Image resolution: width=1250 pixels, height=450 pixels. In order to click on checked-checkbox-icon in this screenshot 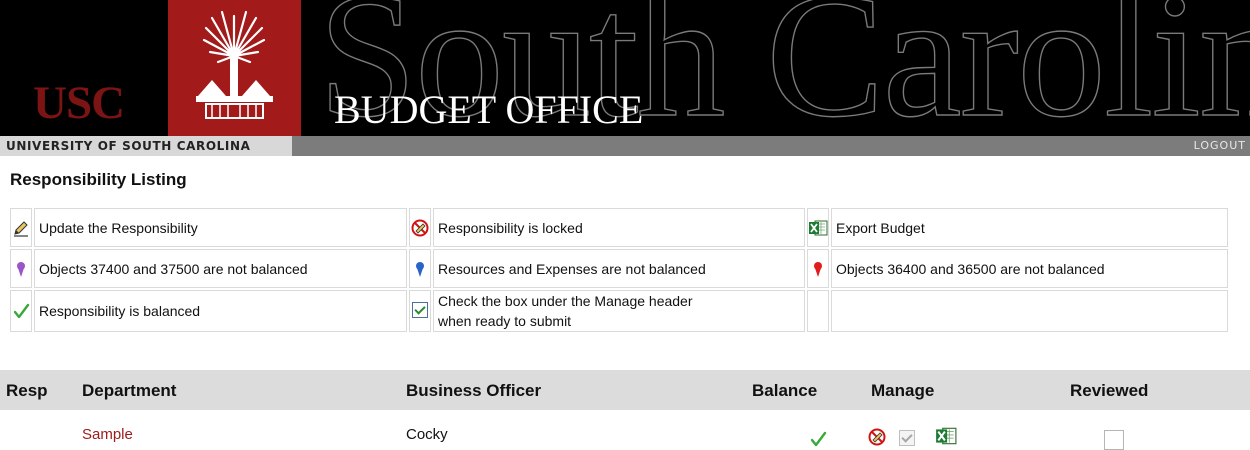, I will do `click(420, 309)`.